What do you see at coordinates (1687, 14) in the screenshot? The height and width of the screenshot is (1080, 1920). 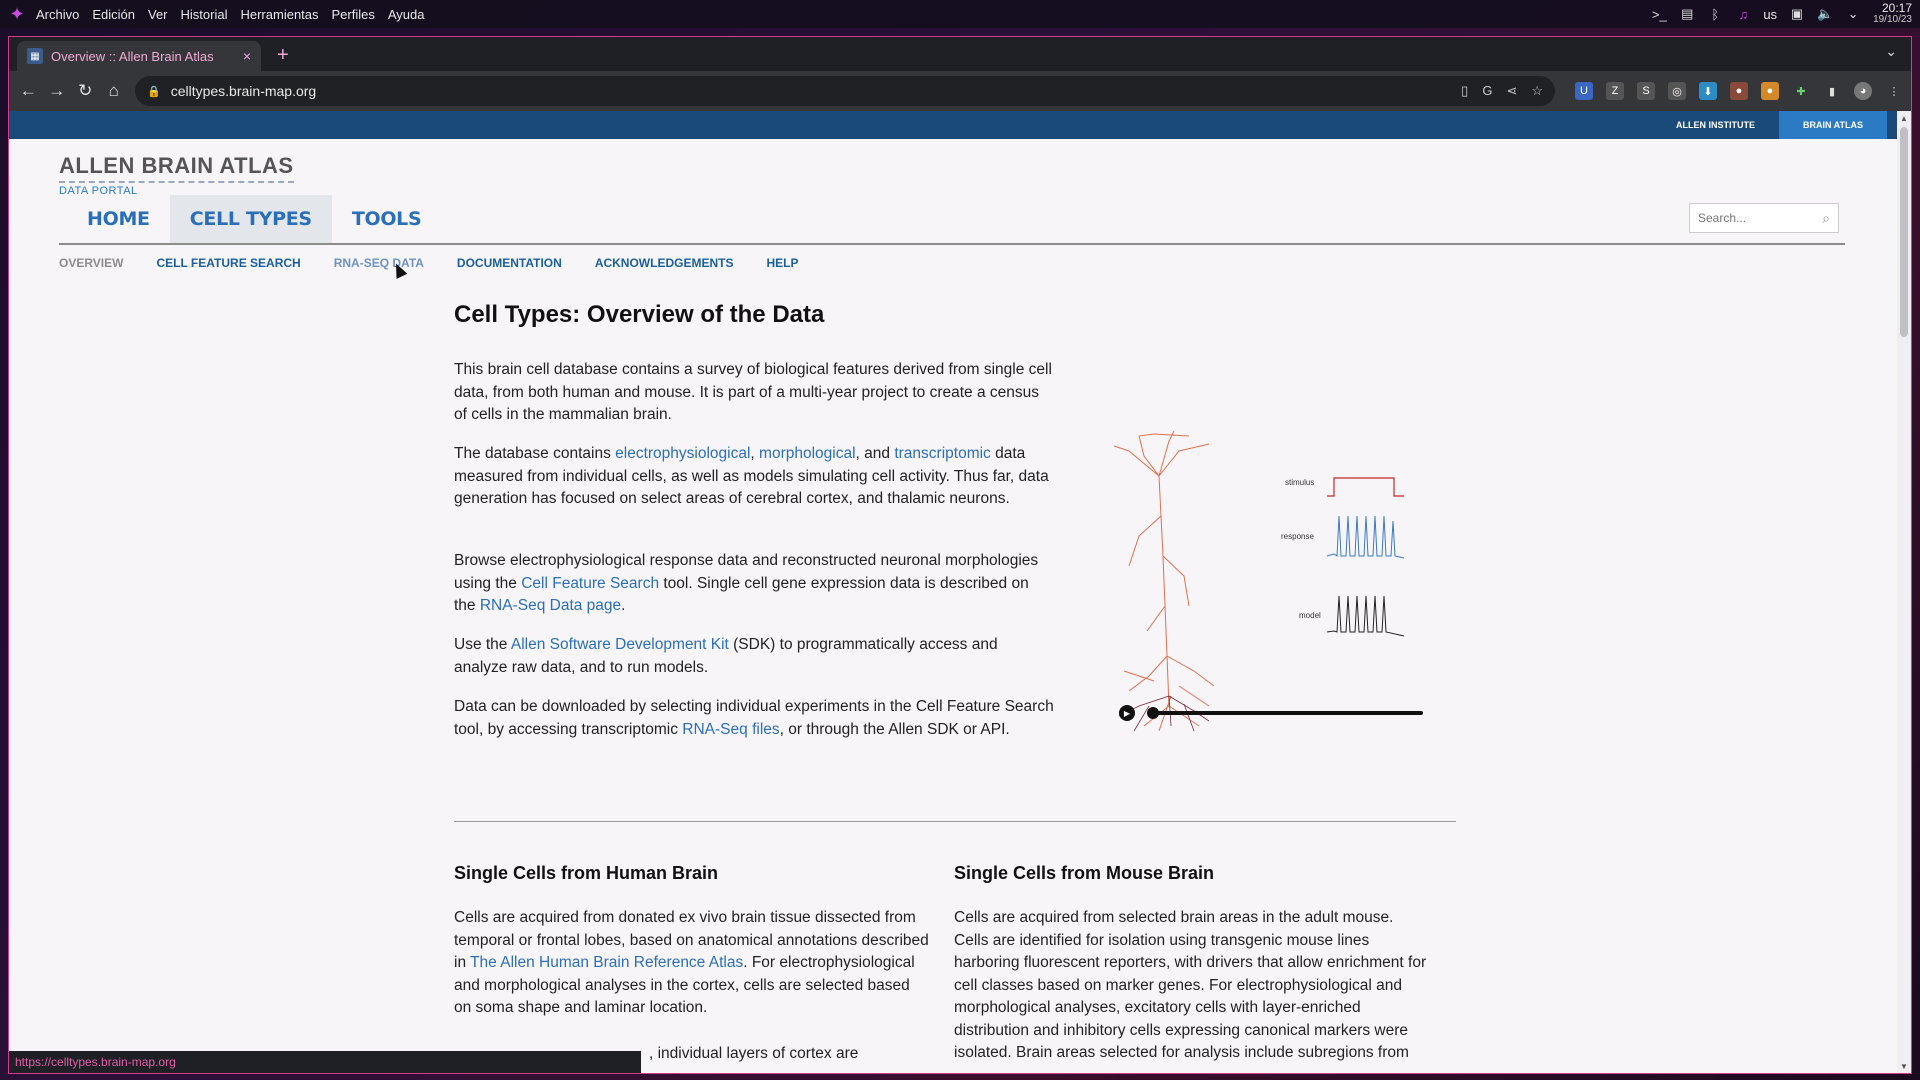 I see `clipboard-icon: ▤` at bounding box center [1687, 14].